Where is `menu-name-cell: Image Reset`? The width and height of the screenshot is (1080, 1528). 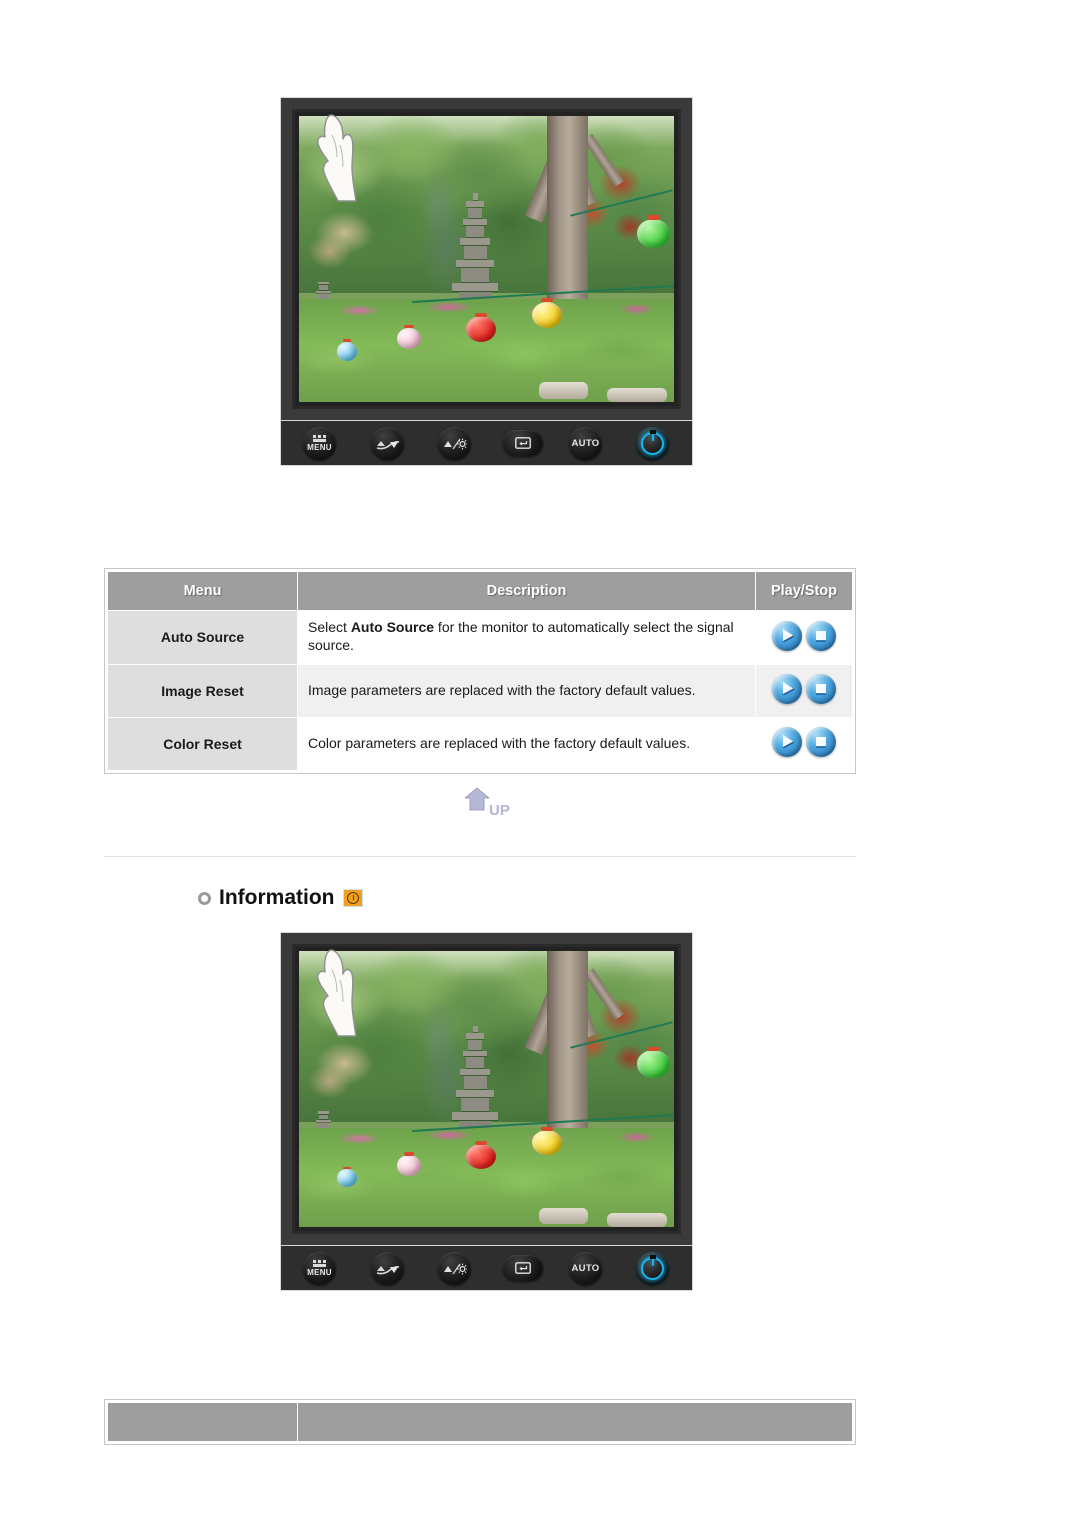
menu-name-cell: Image Reset is located at coordinates (202, 690).